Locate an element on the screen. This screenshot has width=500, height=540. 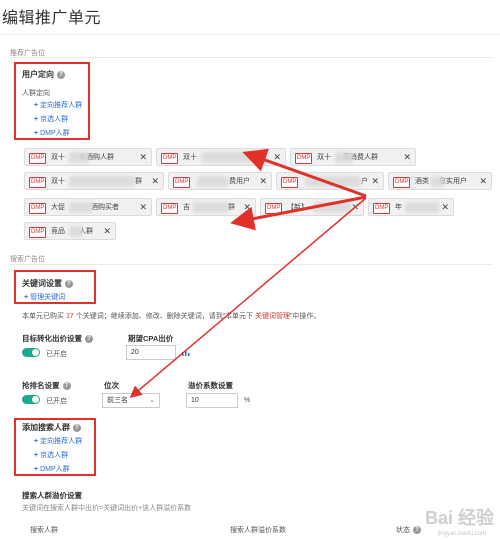
position-heading: 位次 is located at coordinates (111, 385).